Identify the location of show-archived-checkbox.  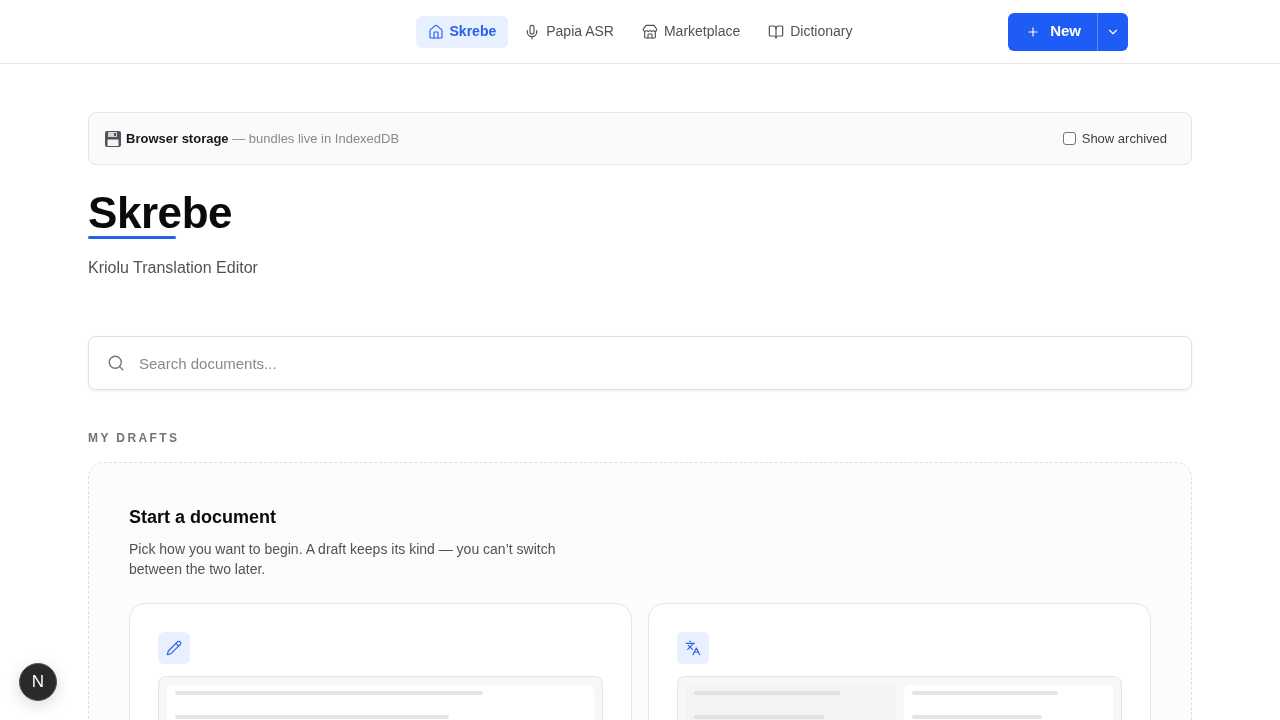
(1069, 138).